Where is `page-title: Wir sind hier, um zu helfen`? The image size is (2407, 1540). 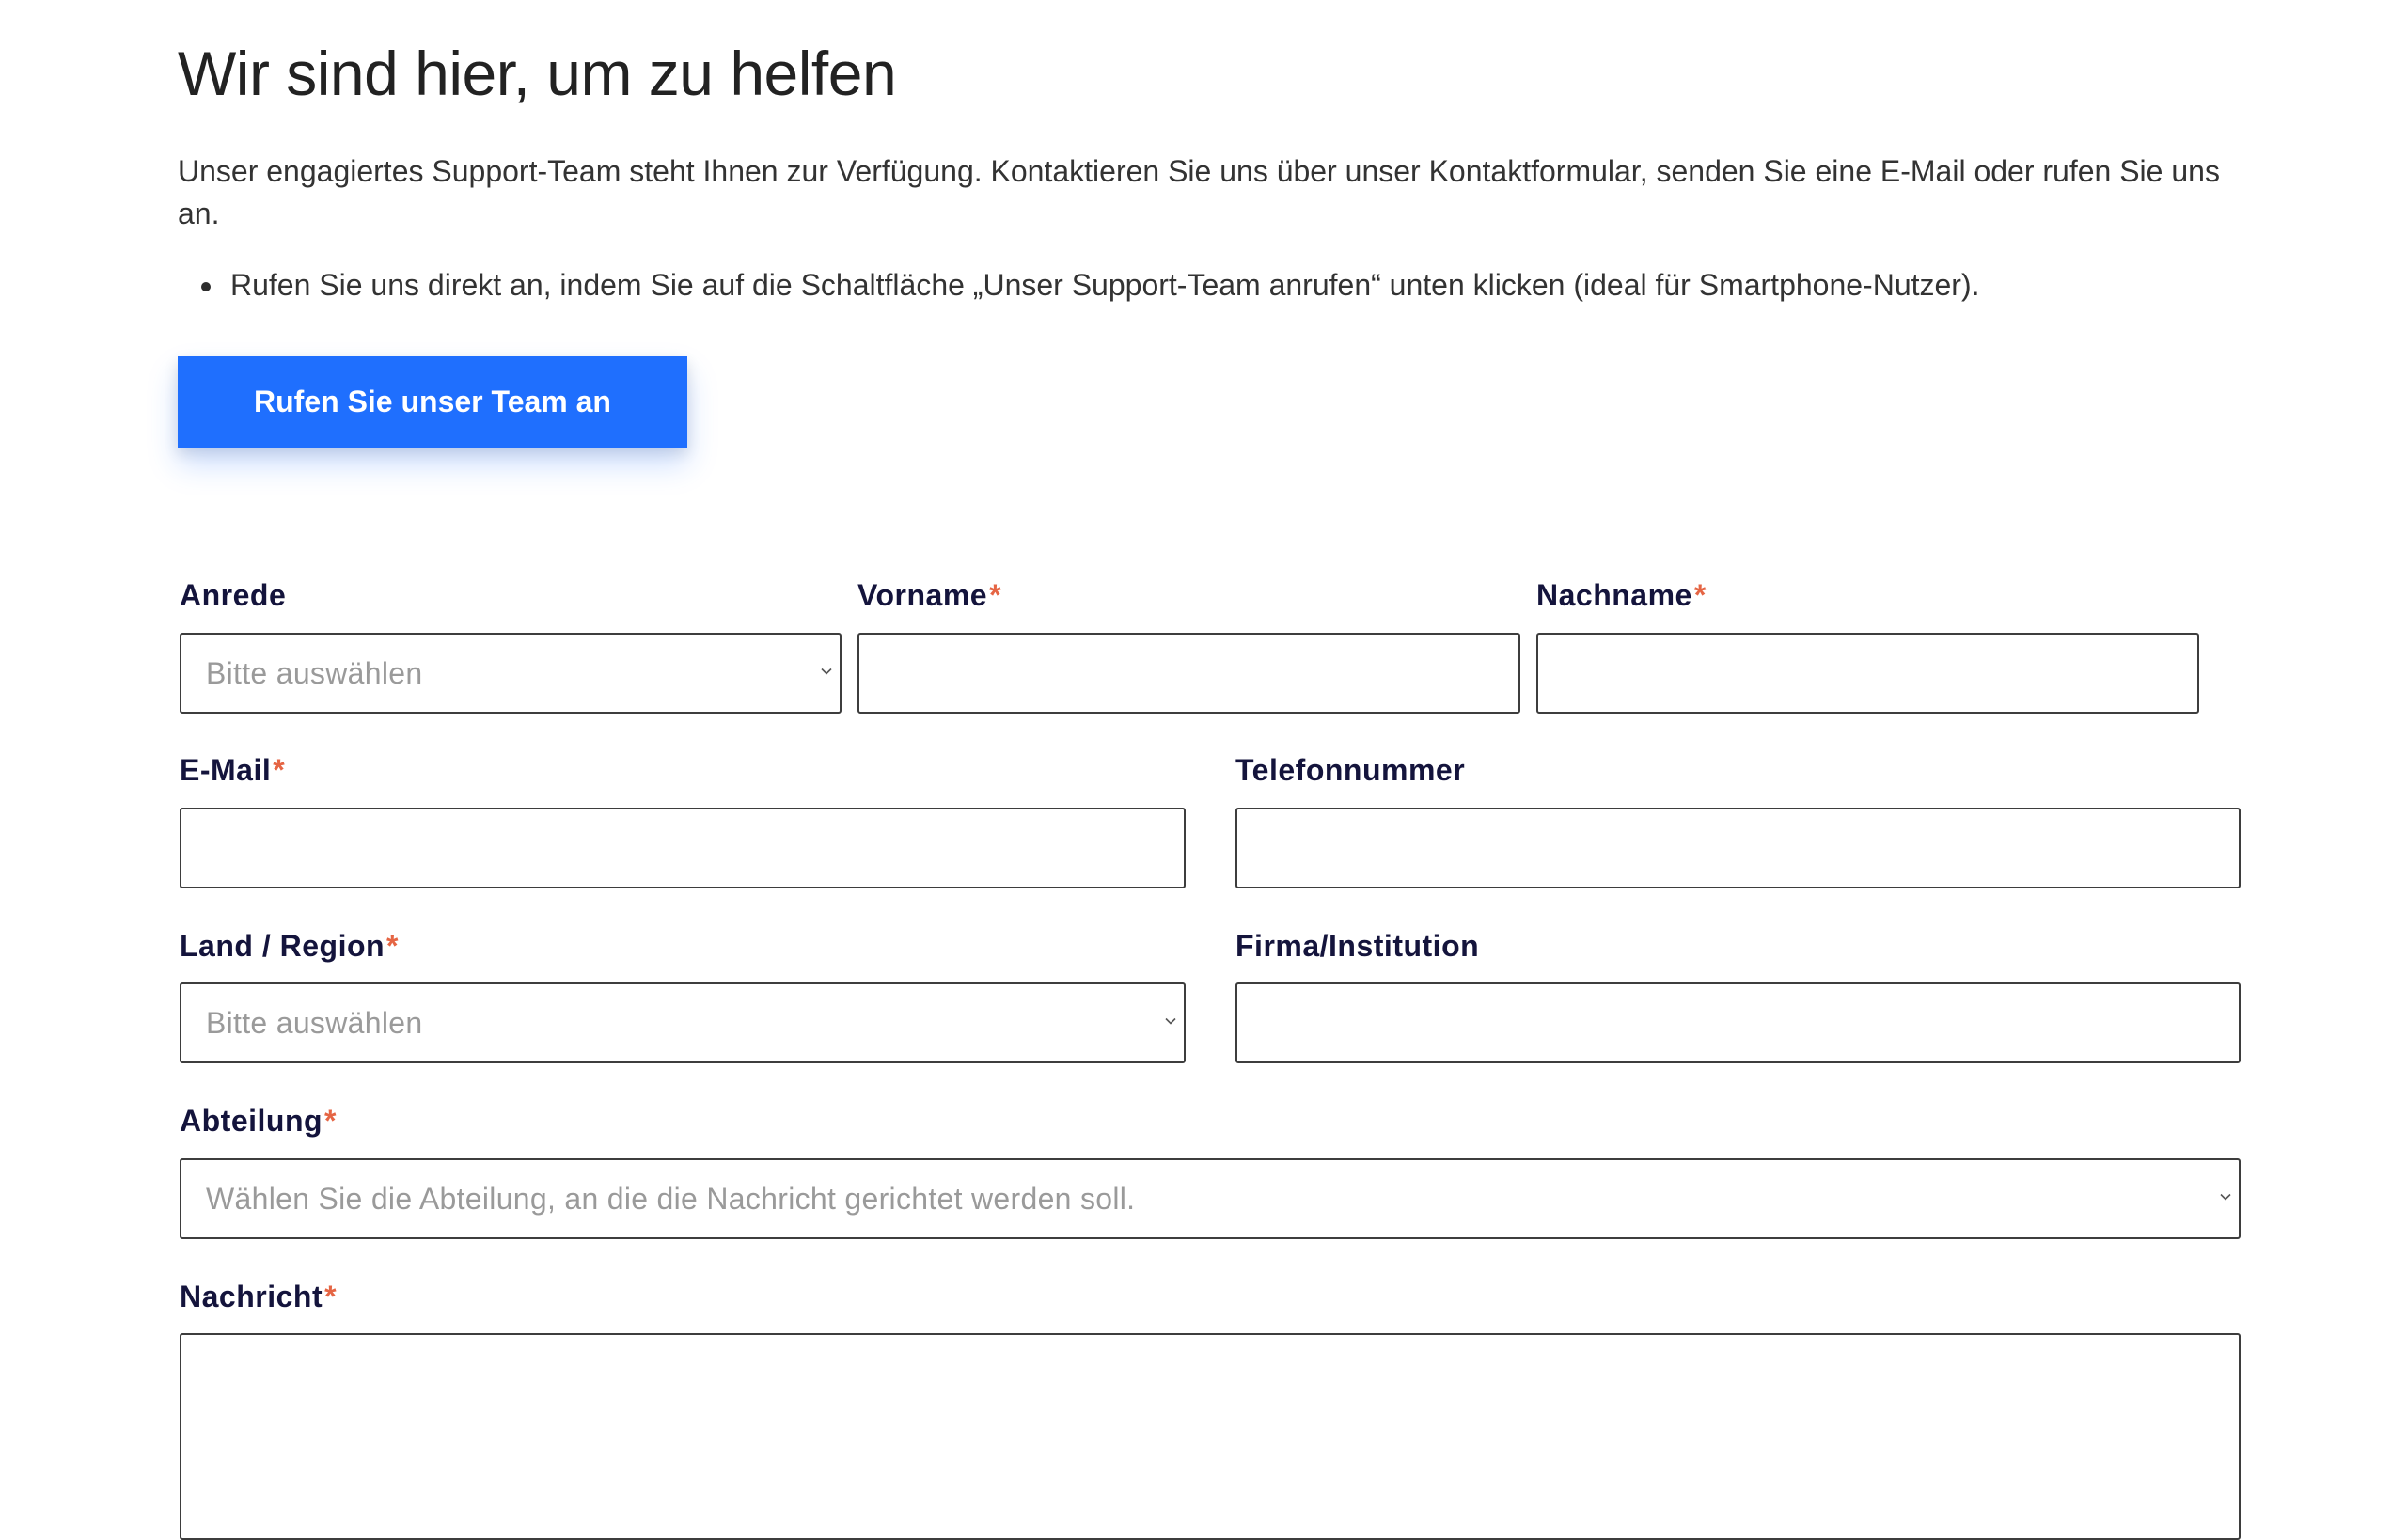
page-title: Wir sind hier, um zu helfen is located at coordinates (537, 74).